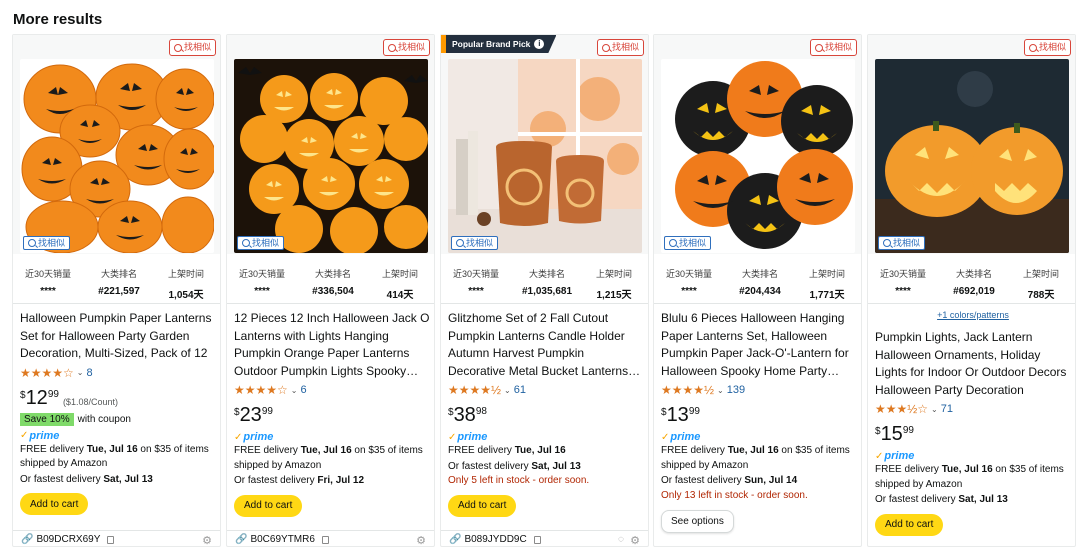 The image size is (1080, 548). What do you see at coordinates (185, 274) in the screenshot?
I see `stat-label: 上架时间` at bounding box center [185, 274].